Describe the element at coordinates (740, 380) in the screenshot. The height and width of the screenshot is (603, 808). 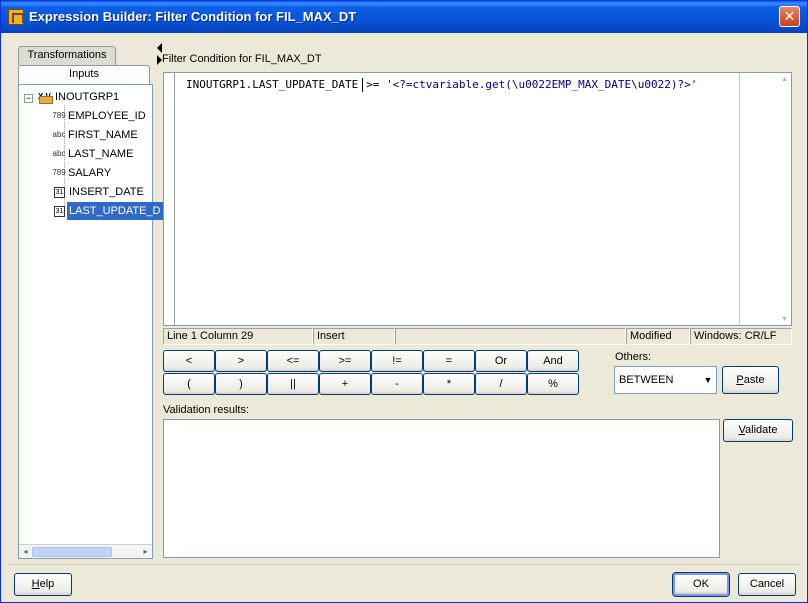
I see `paste-mnemonic: P` at that location.